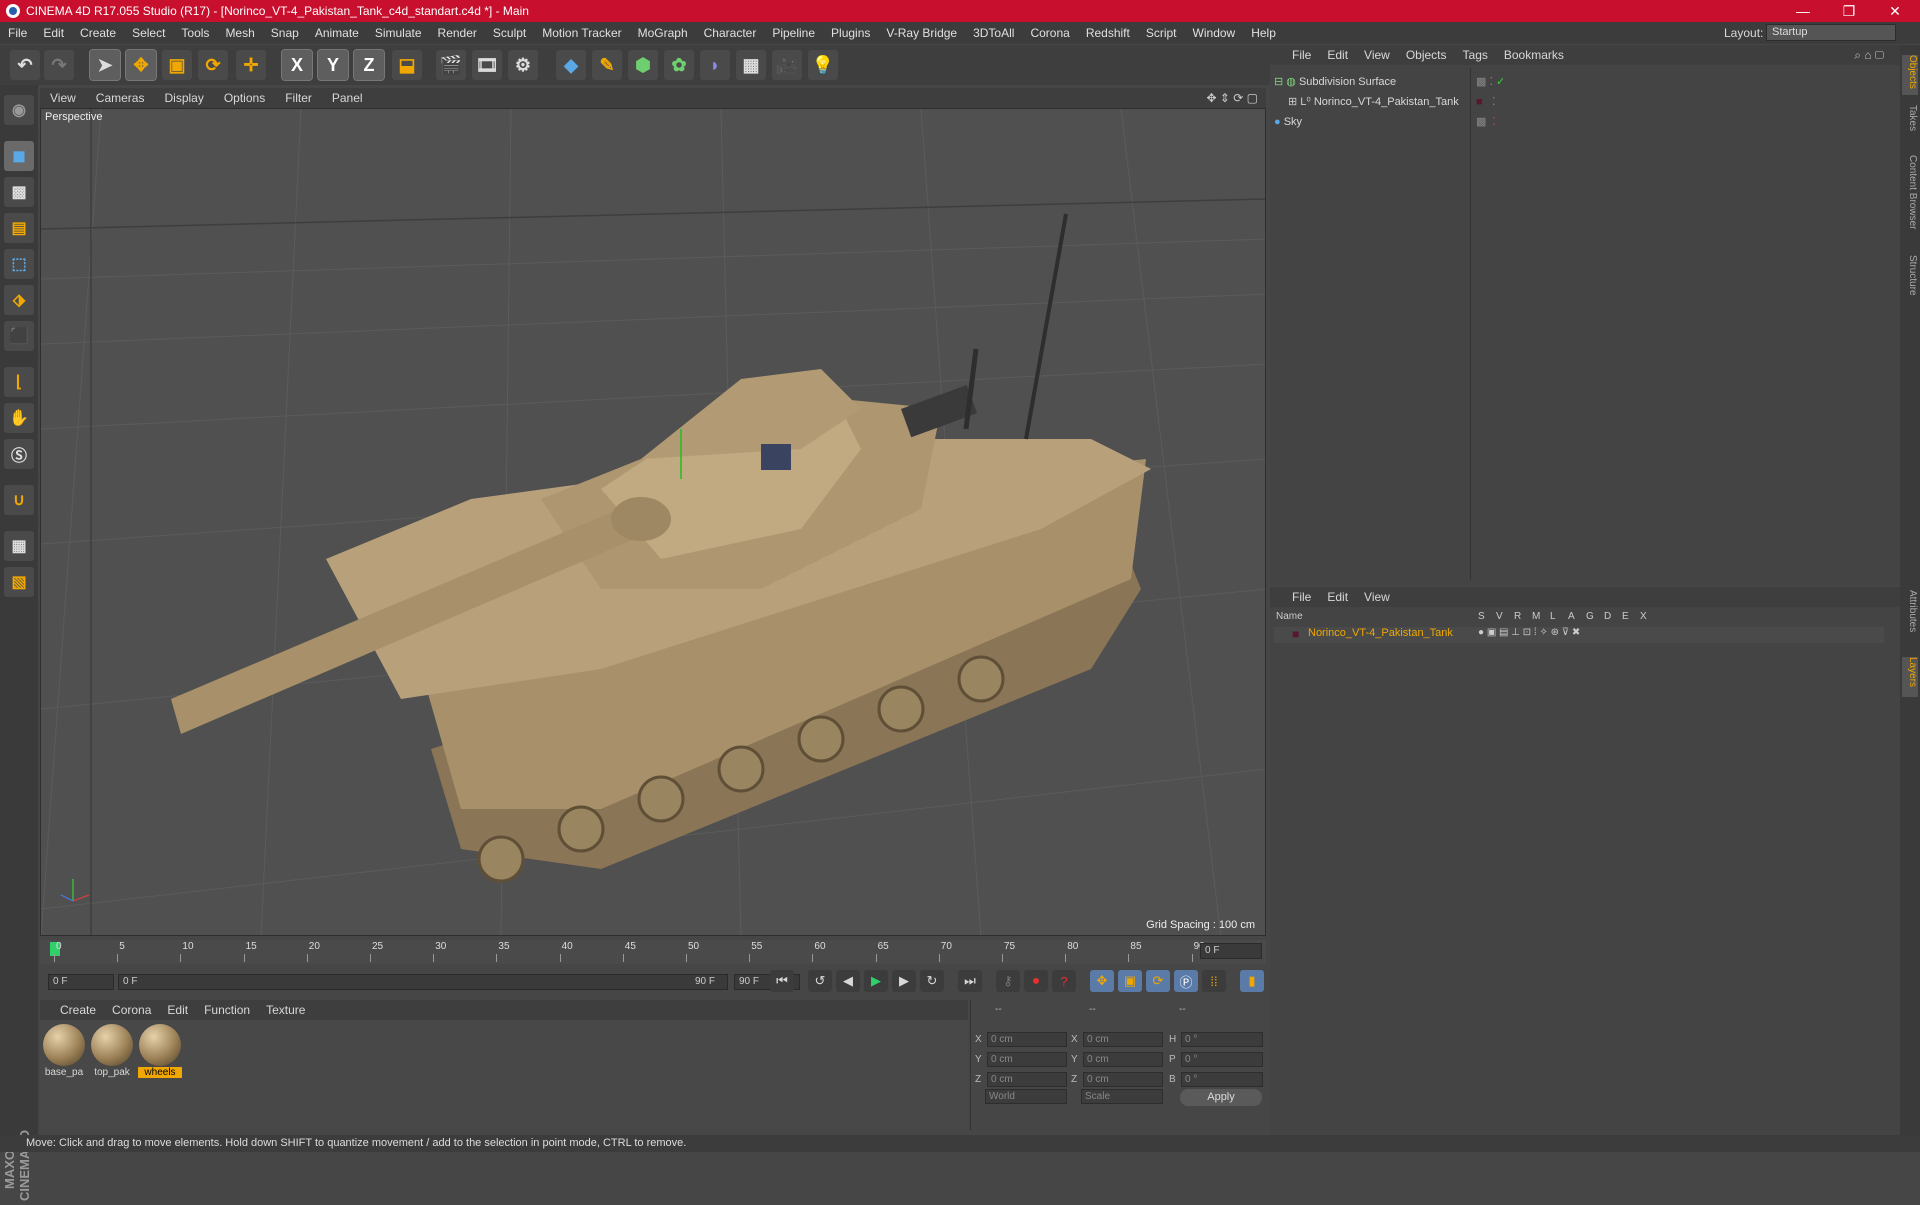  Describe the element at coordinates (160, 1052) in the screenshot. I see `material-swatch-selected: wheels` at that location.